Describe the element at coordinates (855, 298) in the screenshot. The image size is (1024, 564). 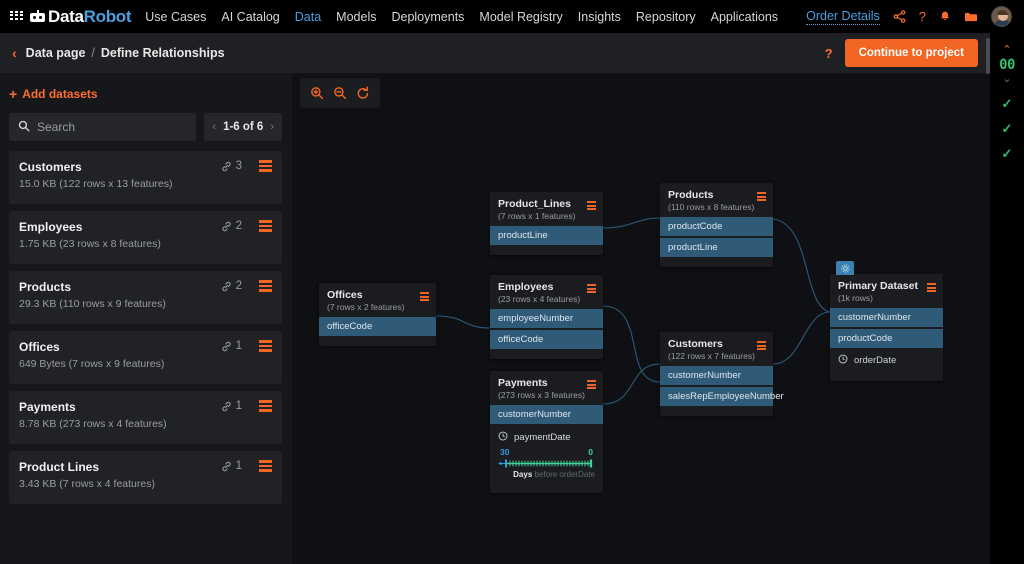
I see `node-subtitle: (1k rows)` at that location.